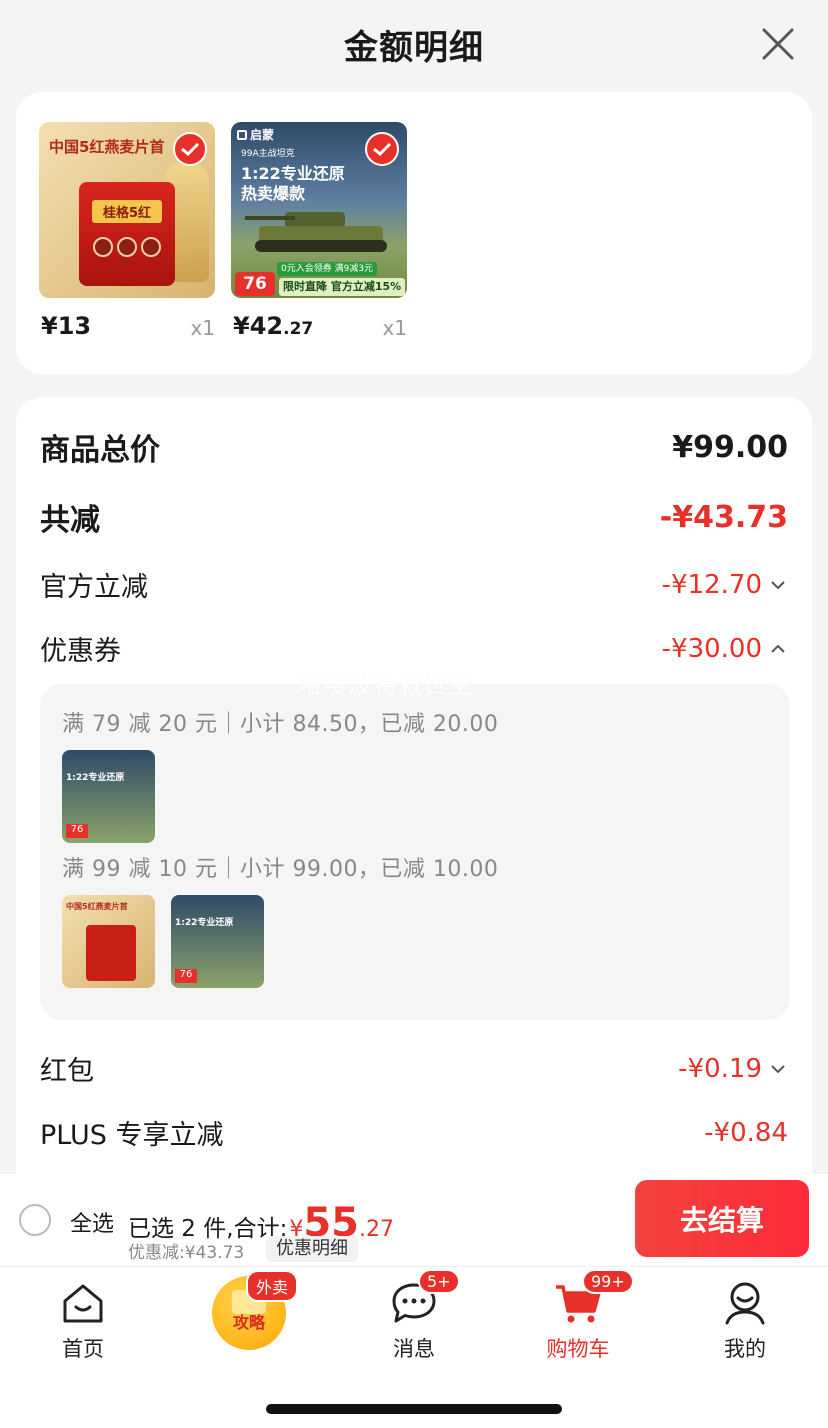 The image size is (828, 1428). Describe the element at coordinates (439, 1281) in the screenshot. I see `messages-badge: 5+` at that location.